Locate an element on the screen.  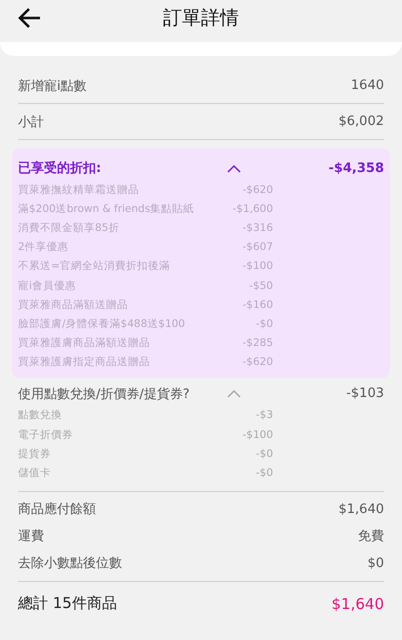
discount-amount: -$1,600 is located at coordinates (252, 208).